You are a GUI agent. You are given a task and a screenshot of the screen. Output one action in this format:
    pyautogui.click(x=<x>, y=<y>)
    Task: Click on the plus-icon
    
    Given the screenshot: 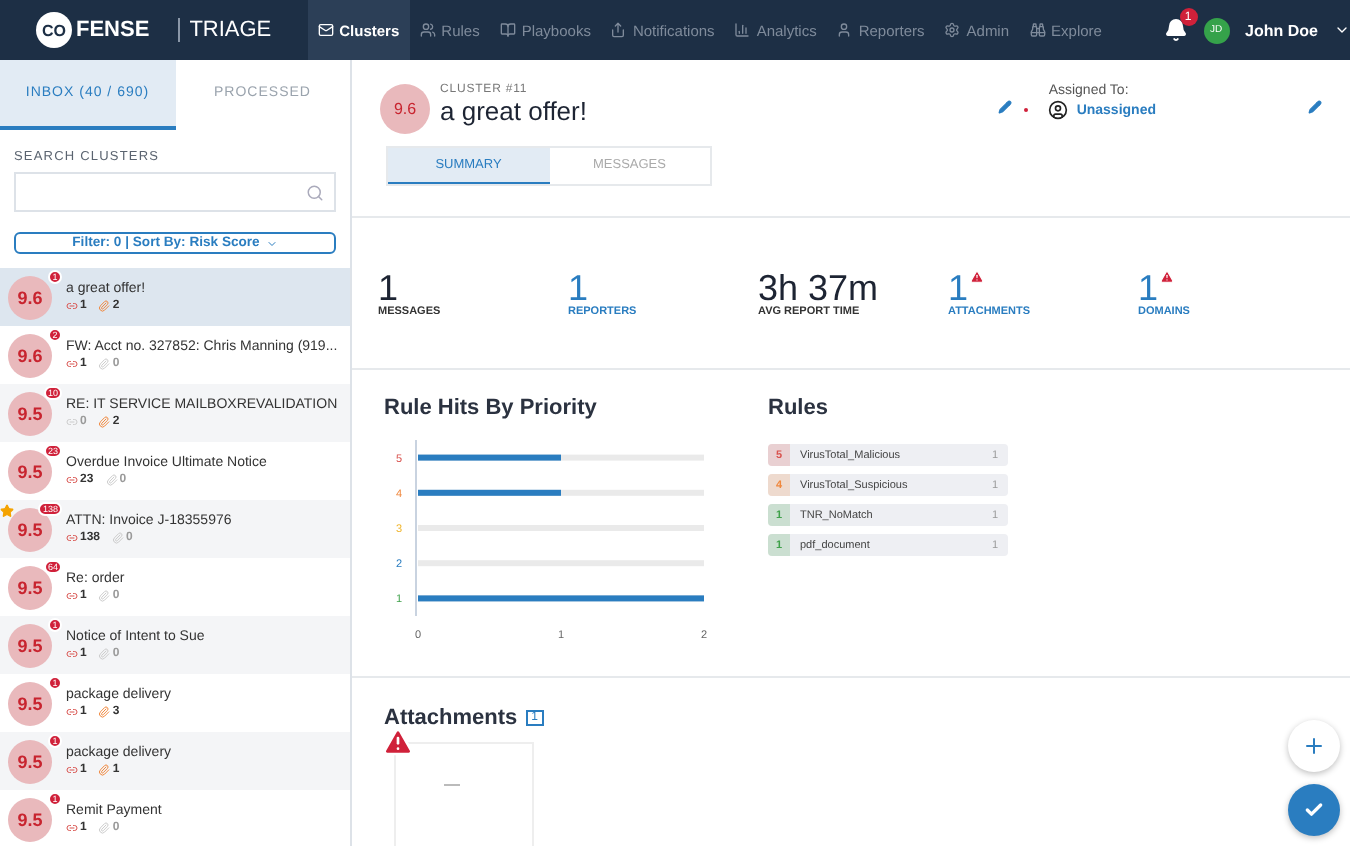 What is the action you would take?
    pyautogui.click(x=1314, y=746)
    